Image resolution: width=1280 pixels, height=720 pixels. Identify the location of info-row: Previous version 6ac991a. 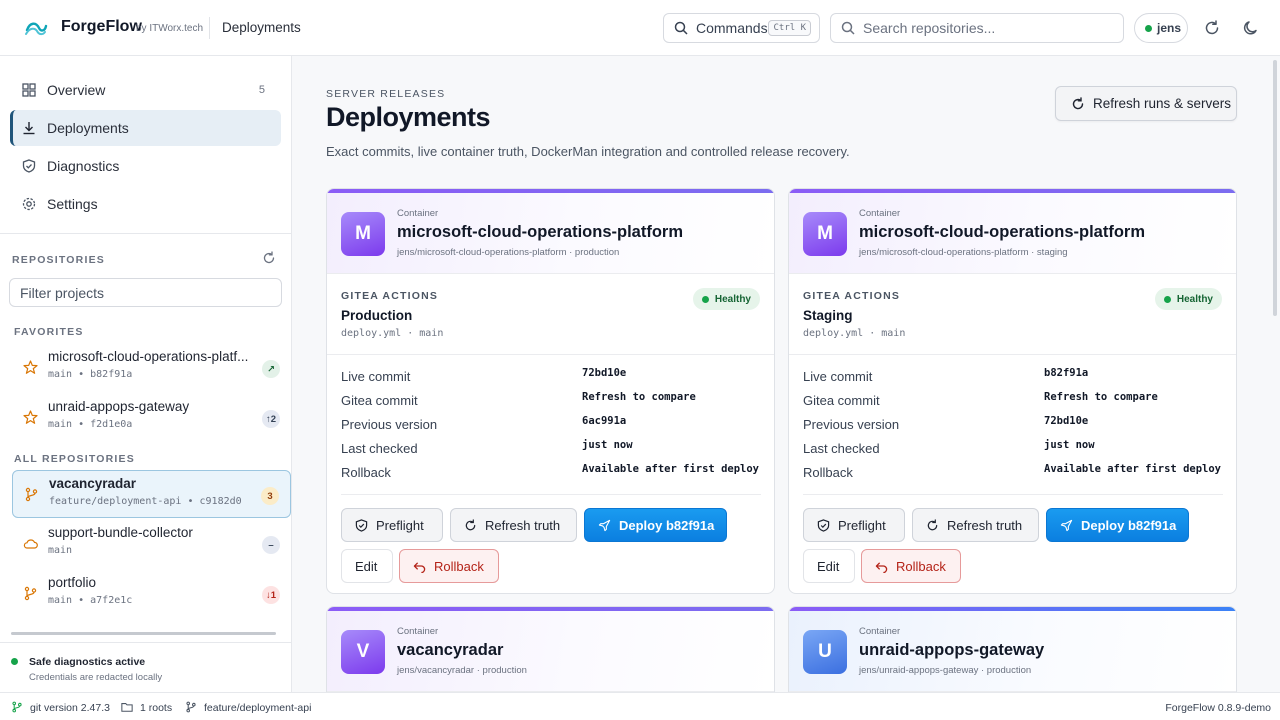
(551, 425).